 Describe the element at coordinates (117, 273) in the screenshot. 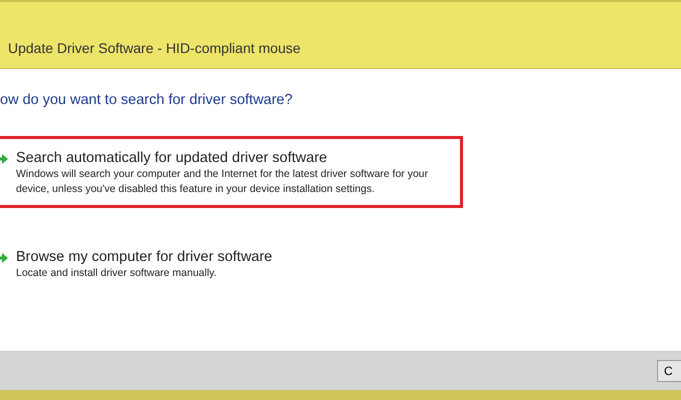

I see `option-description: Locate and install driver software manually.` at that location.